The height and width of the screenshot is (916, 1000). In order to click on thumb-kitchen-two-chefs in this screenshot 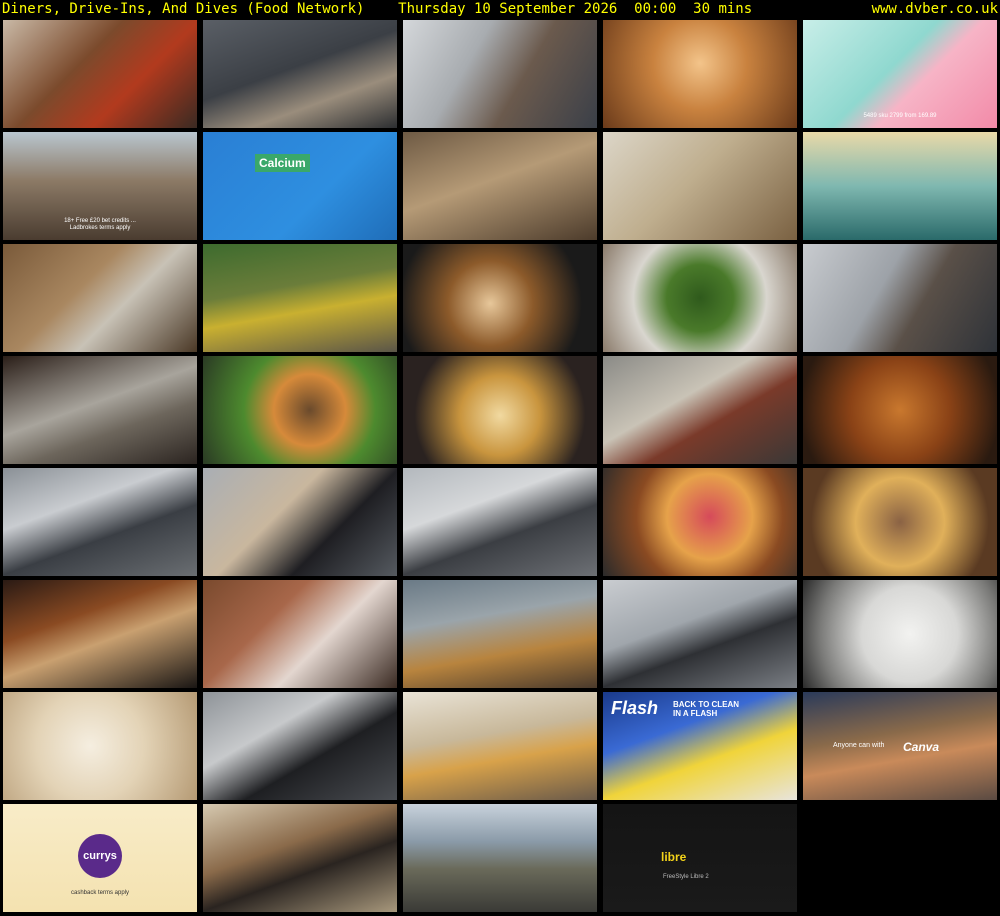, I will do `click(300, 74)`.